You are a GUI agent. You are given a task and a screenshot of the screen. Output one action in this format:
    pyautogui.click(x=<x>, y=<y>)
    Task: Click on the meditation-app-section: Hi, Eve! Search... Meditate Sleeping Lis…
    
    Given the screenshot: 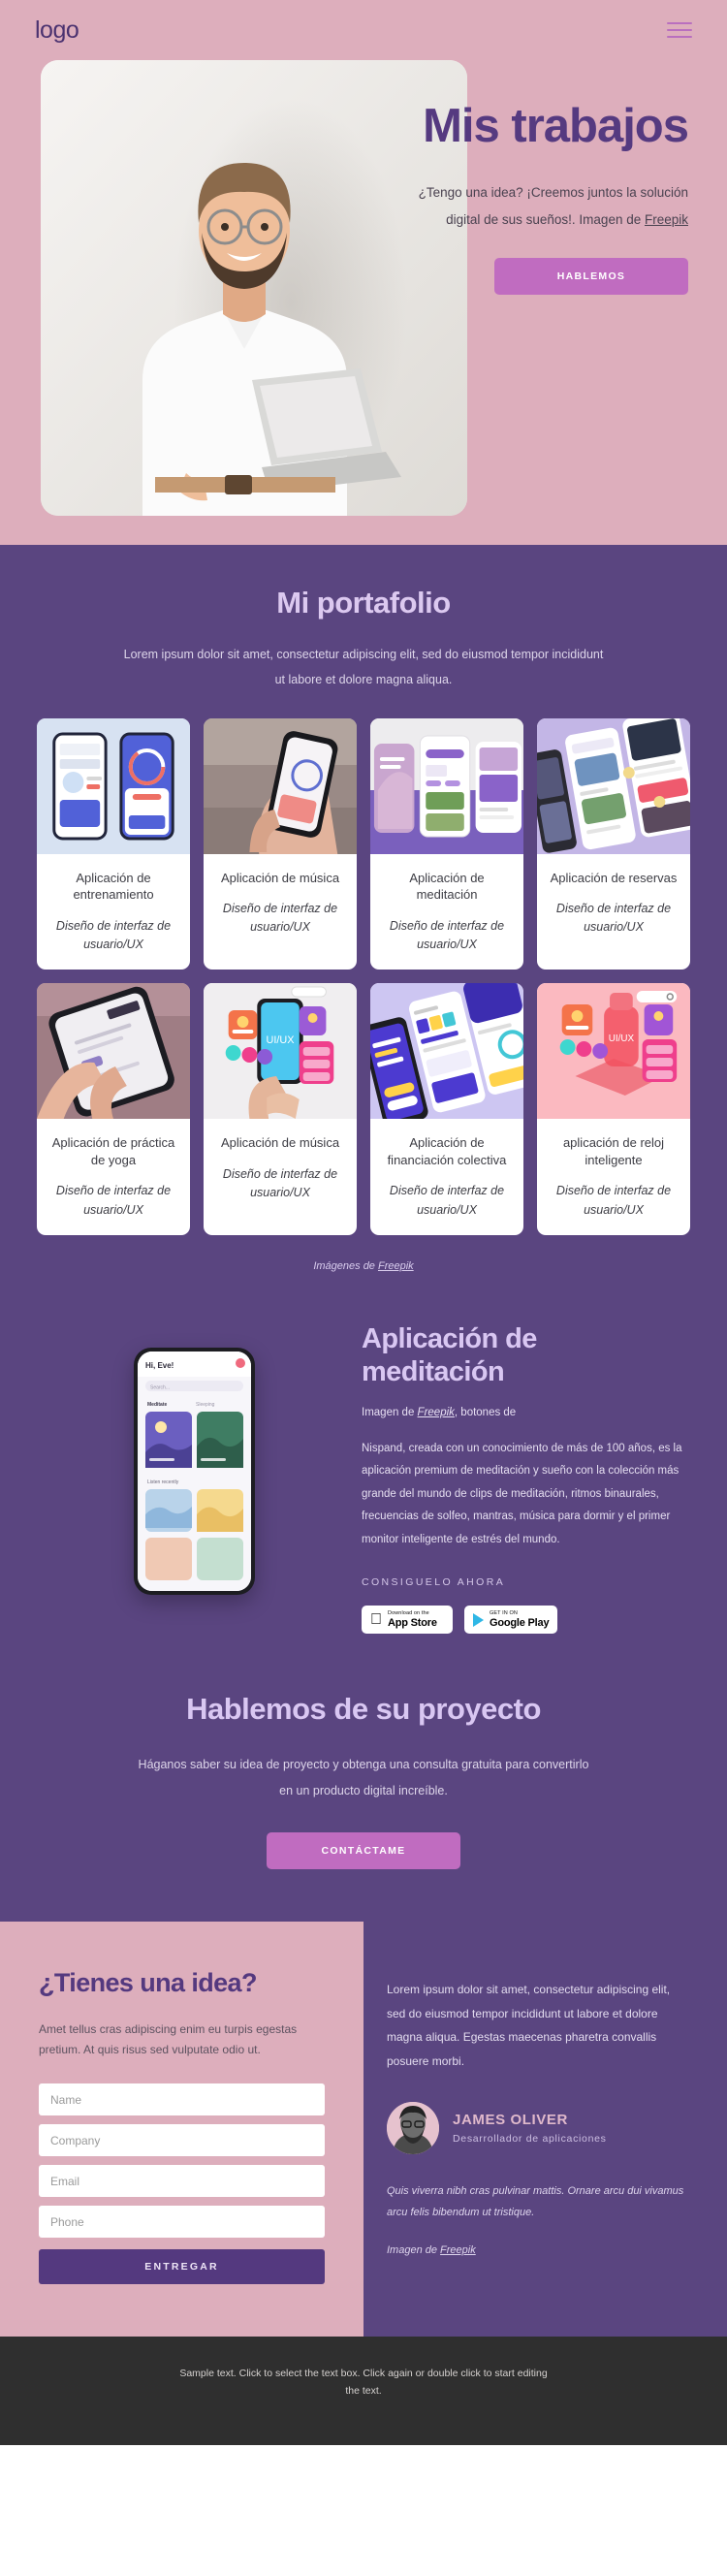 What is the action you would take?
    pyautogui.click(x=363, y=1494)
    